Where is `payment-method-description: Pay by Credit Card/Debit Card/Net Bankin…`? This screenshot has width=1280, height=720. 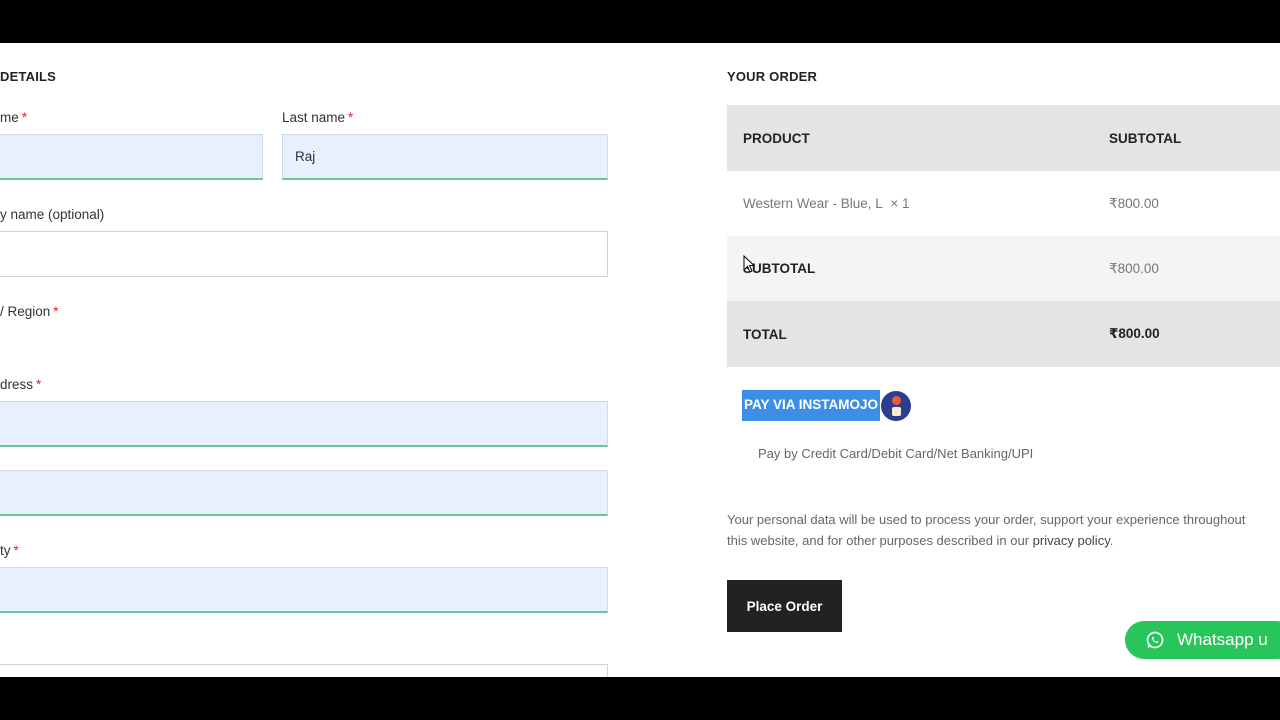 payment-method-description: Pay by Credit Card/Debit Card/Net Bankin… is located at coordinates (896, 453).